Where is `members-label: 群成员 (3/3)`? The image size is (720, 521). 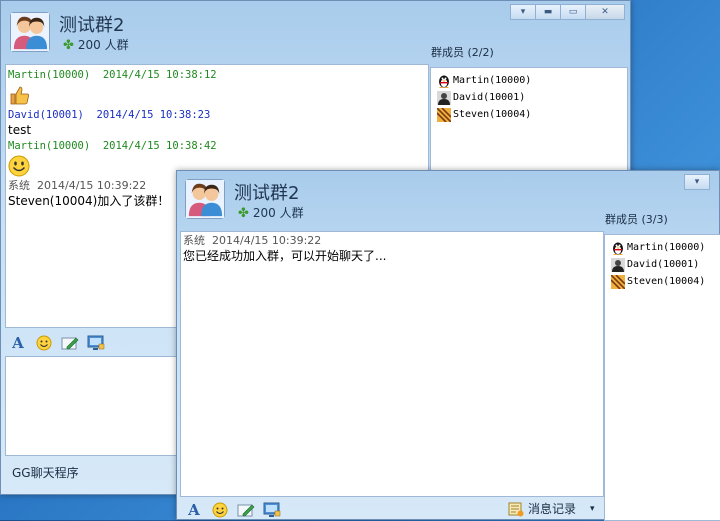 members-label: 群成员 (3/3) is located at coordinates (636, 219).